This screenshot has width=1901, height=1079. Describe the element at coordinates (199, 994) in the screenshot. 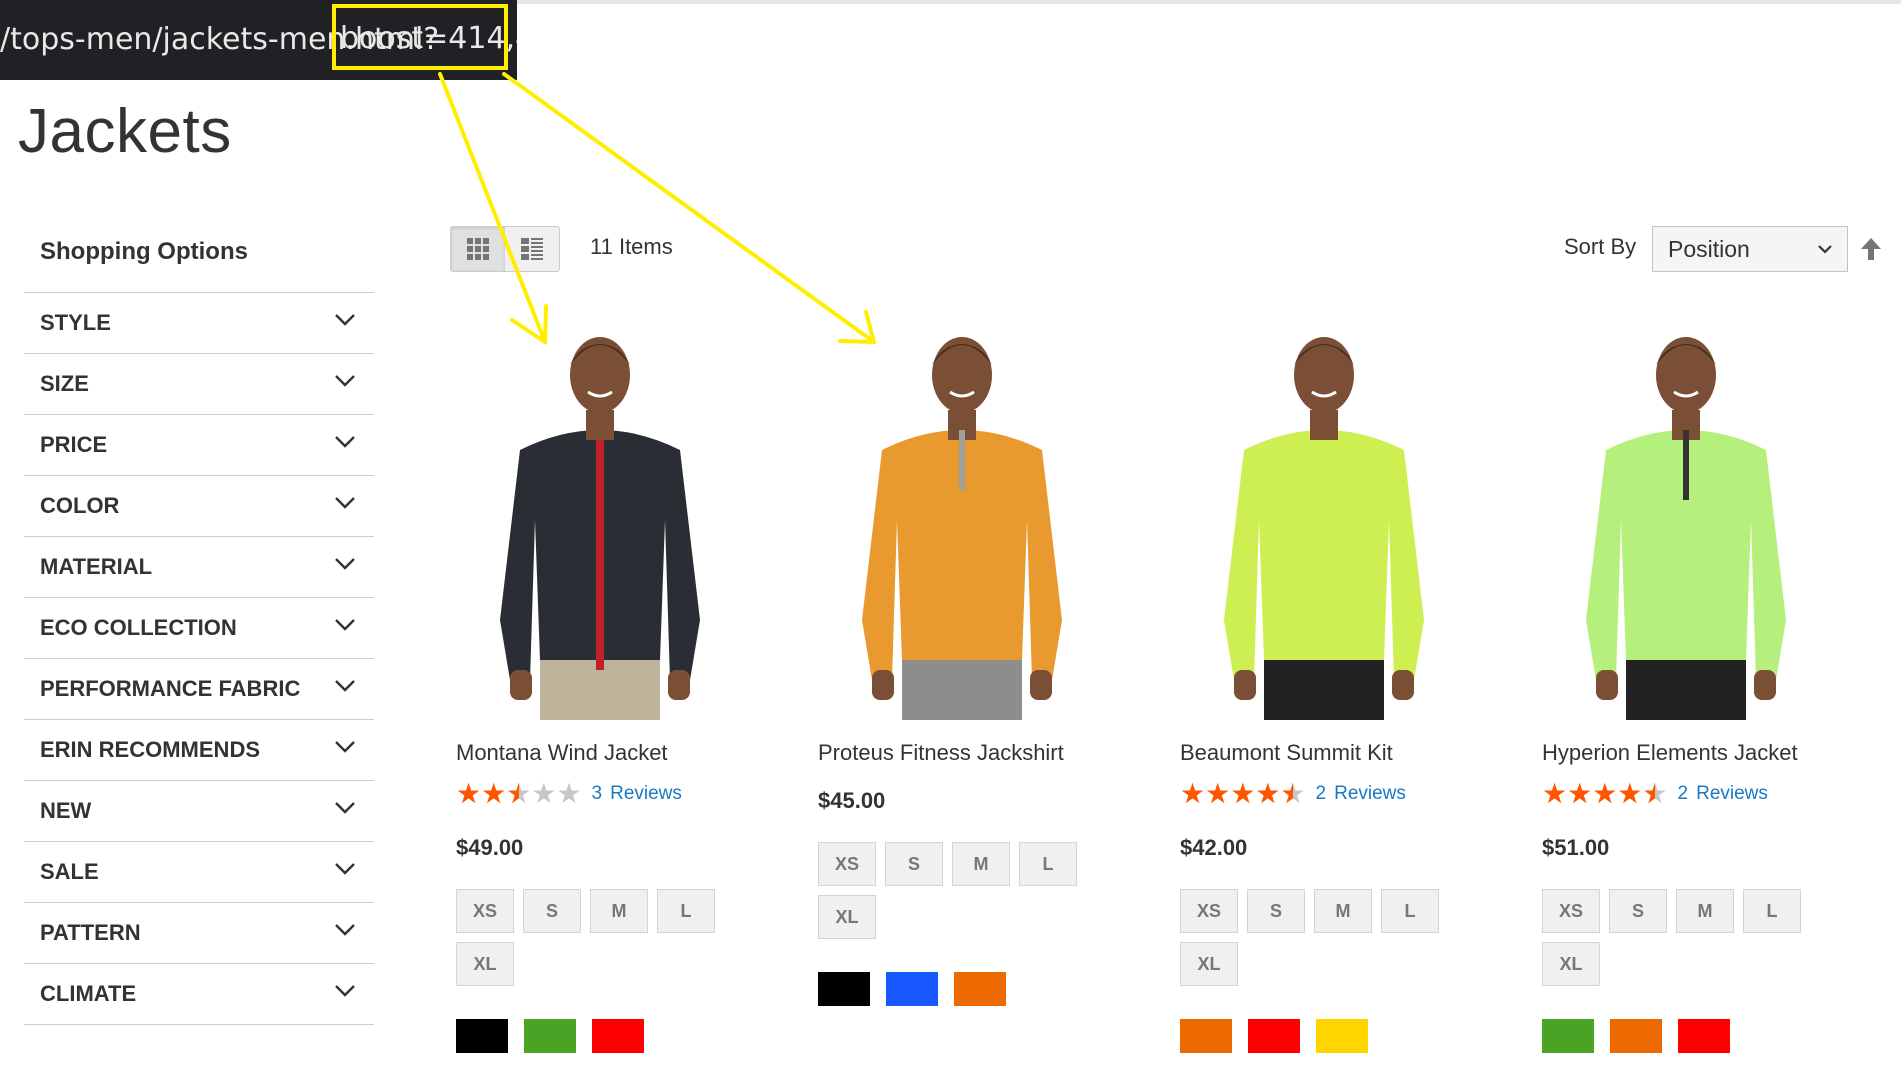

I see `filter-climate: CLIMATE` at that location.